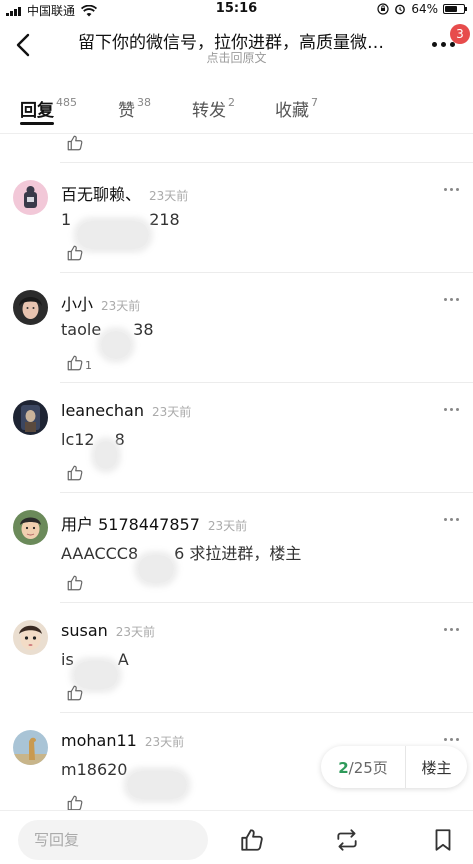 The width and height of the screenshot is (473, 864). I want to click on like-count: 1, so click(88, 365).